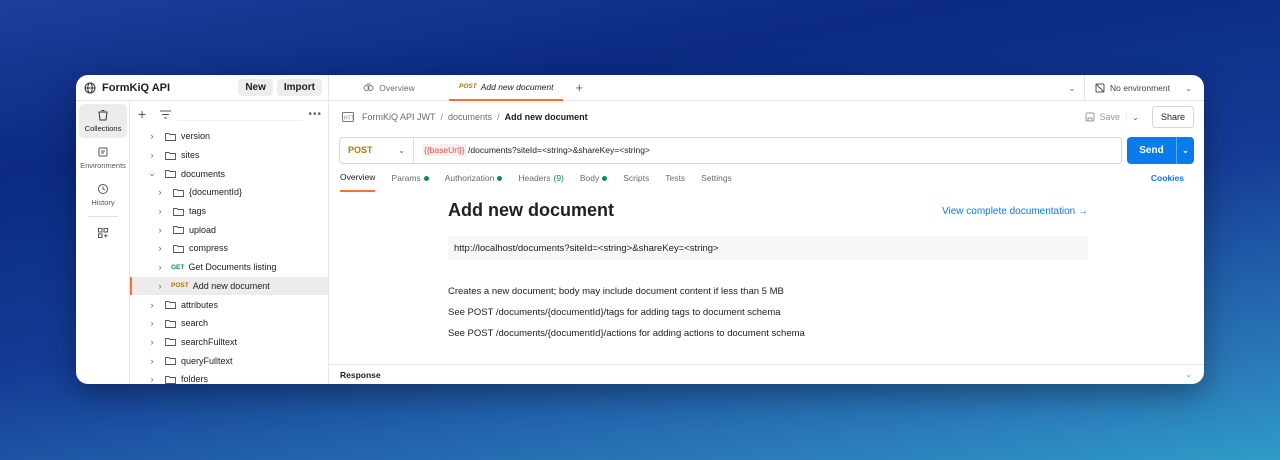  Describe the element at coordinates (229, 192) in the screenshot. I see `tree-folder: › {documentId}` at that location.